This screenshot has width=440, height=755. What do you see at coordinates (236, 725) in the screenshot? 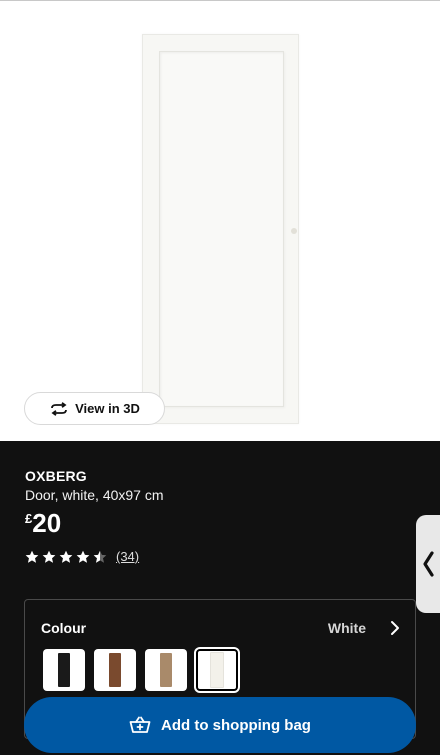
I see `add-to-shopping-bag-label: Add to shopping bag` at bounding box center [236, 725].